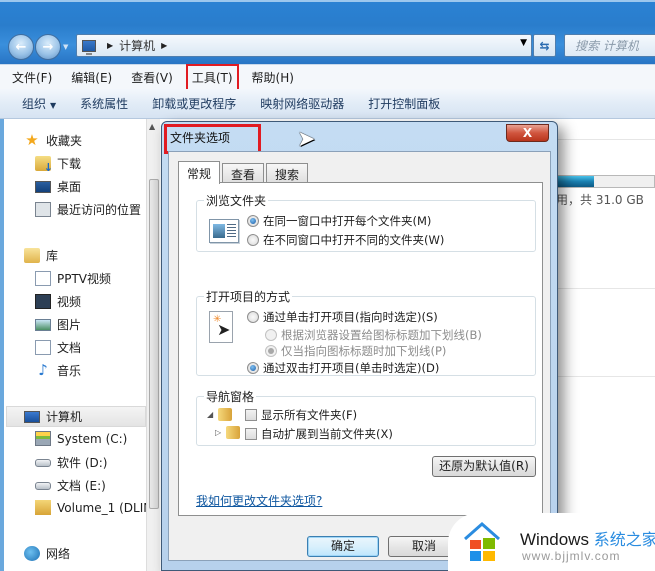  I want to click on sidebar-item-downloads: 下载, so click(58, 164).